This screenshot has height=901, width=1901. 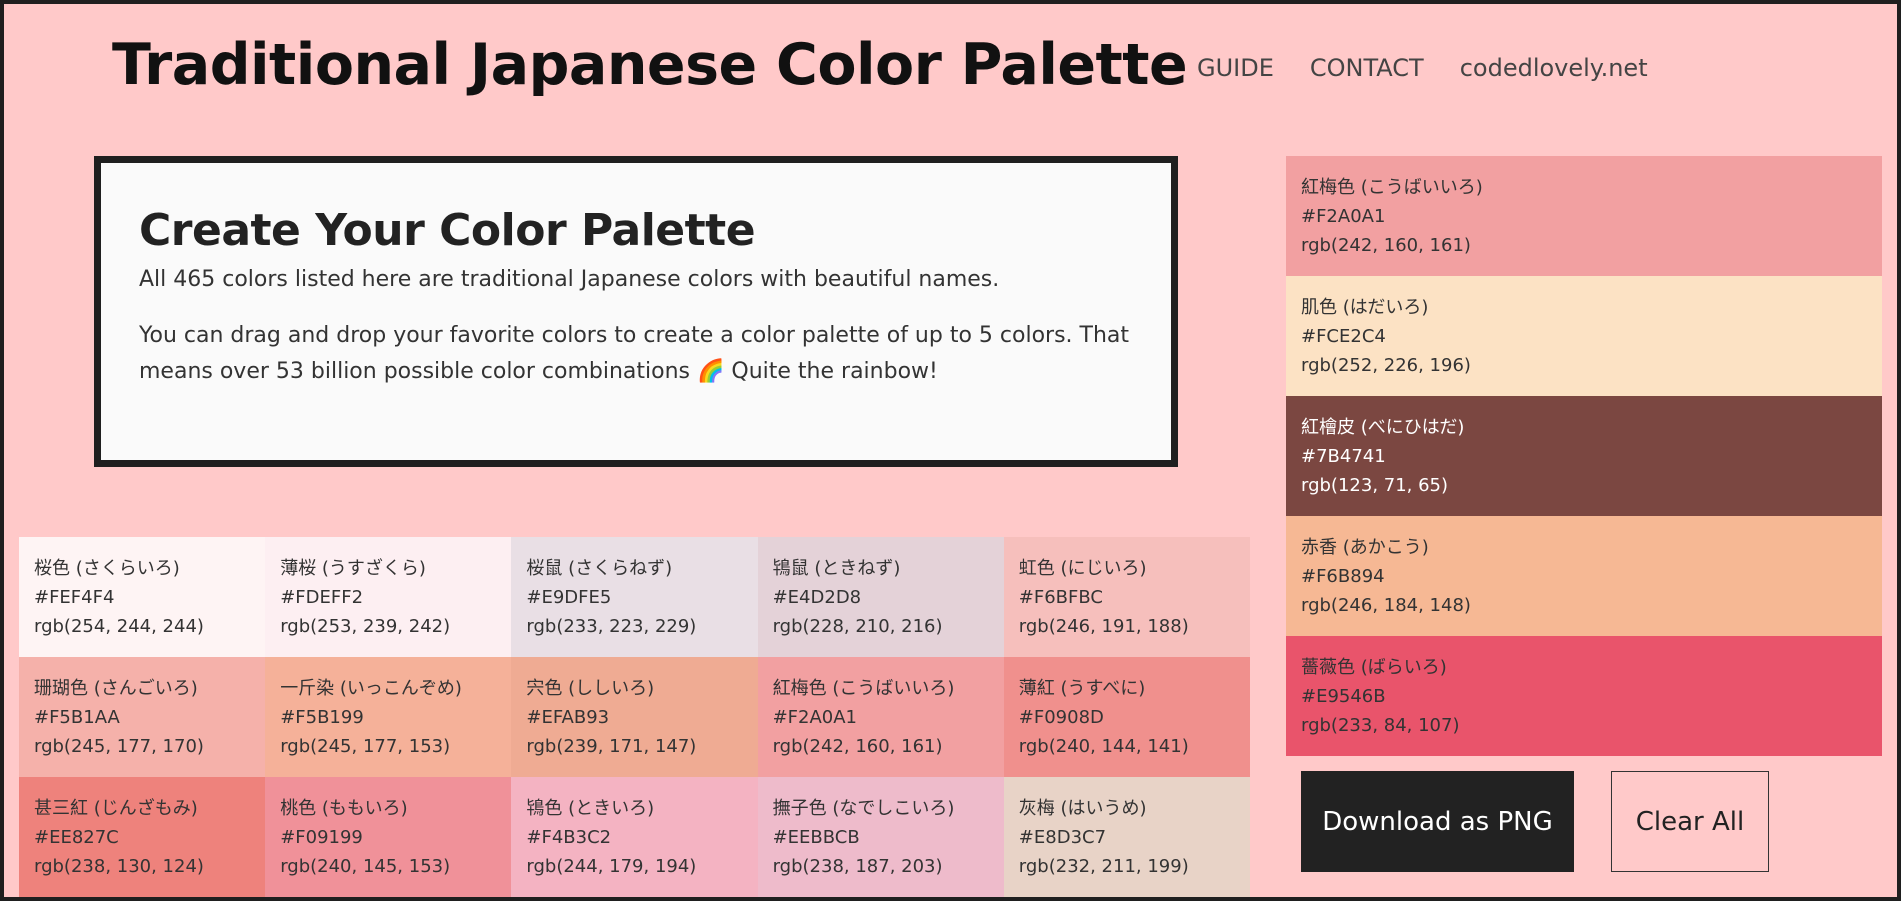 I want to click on color-name: 宍色 (ししいろ), so click(x=590, y=688).